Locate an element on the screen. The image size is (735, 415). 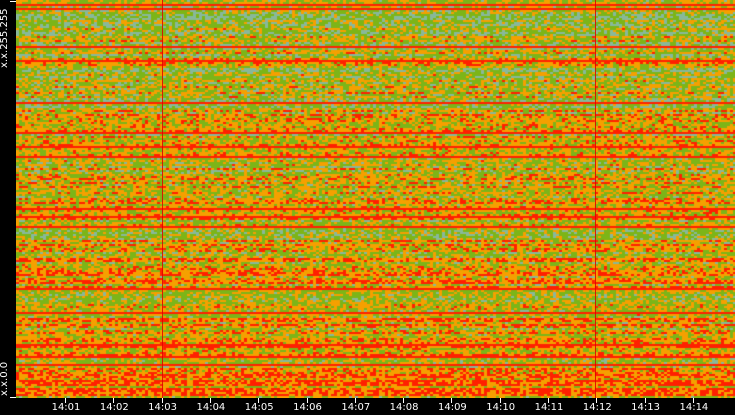
y-tick-bottom is located at coordinates (13, 397).